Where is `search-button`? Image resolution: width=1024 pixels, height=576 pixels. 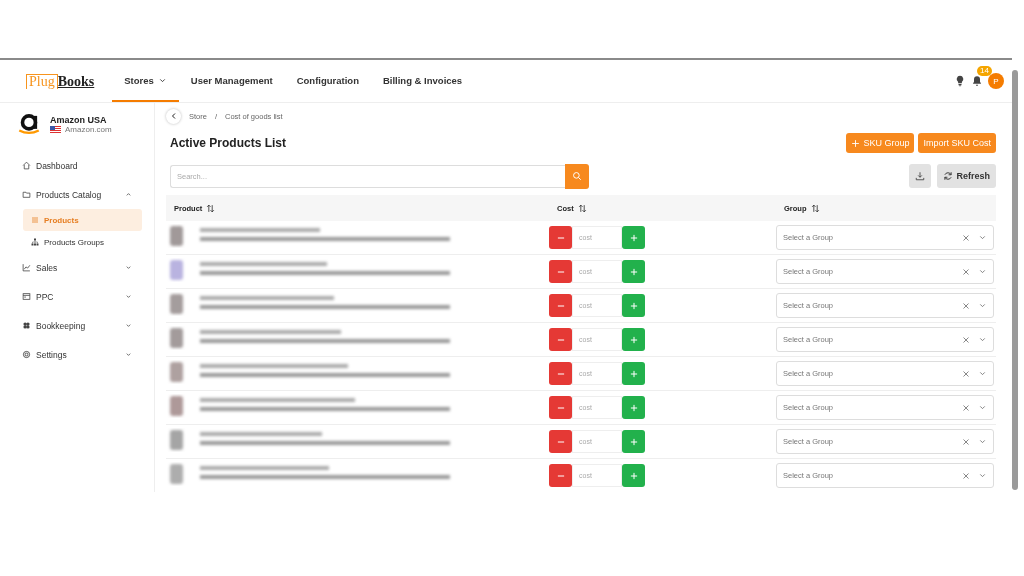
search-button is located at coordinates (577, 176).